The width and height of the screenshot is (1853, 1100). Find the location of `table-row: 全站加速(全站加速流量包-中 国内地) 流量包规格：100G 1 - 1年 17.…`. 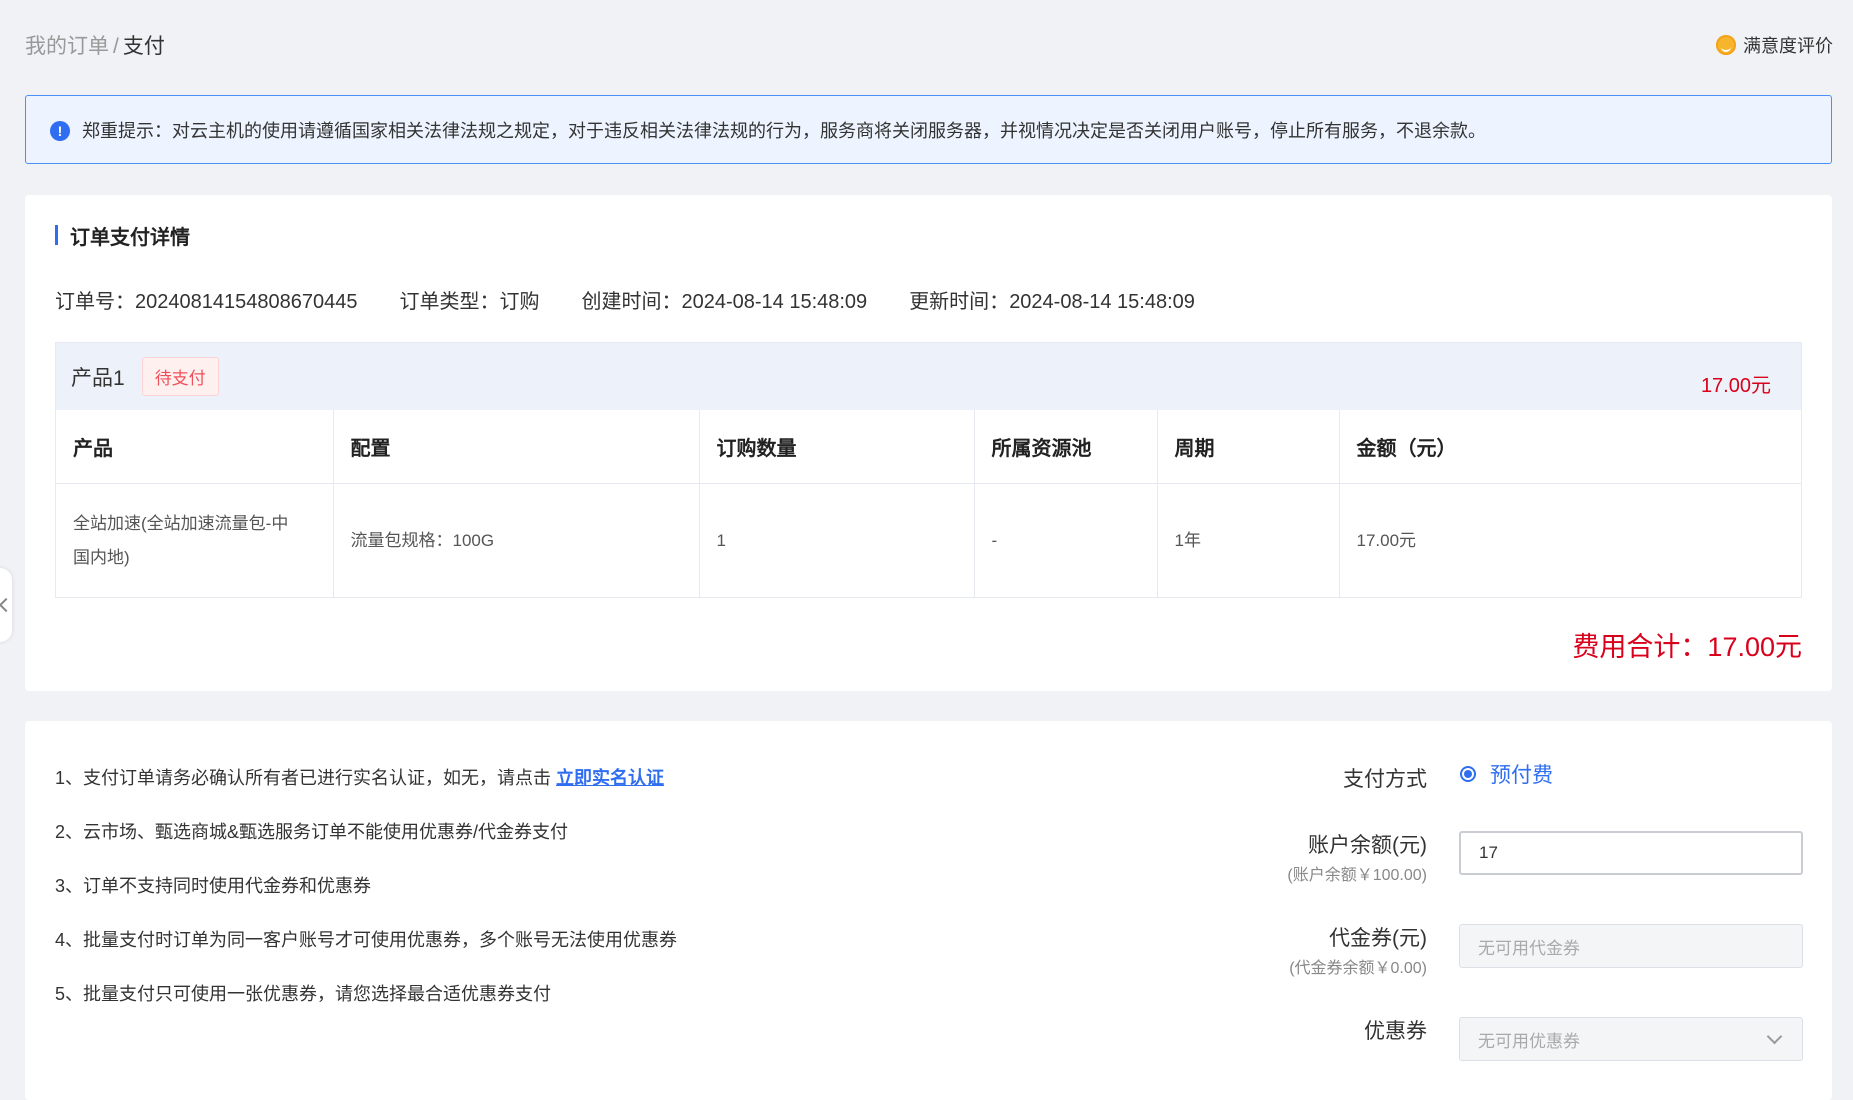

table-row: 全站加速(全站加速流量包-中 国内地) 流量包规格：100G 1 - 1年 17.… is located at coordinates (928, 540).